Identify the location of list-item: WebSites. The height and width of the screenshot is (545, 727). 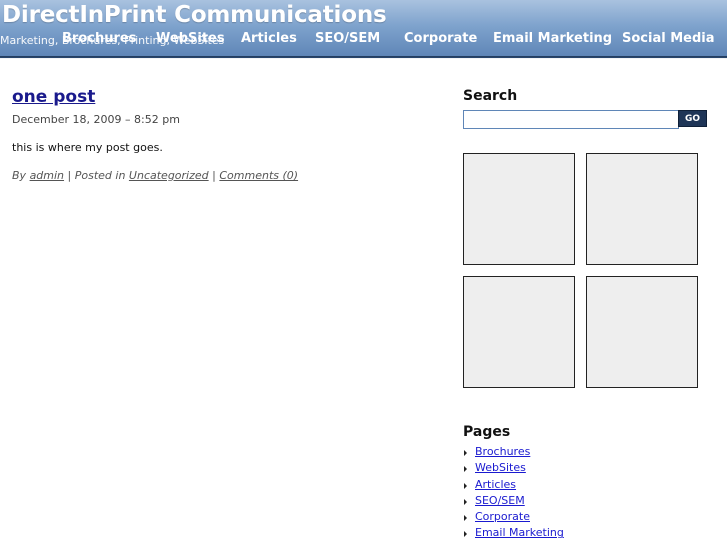
(513, 469).